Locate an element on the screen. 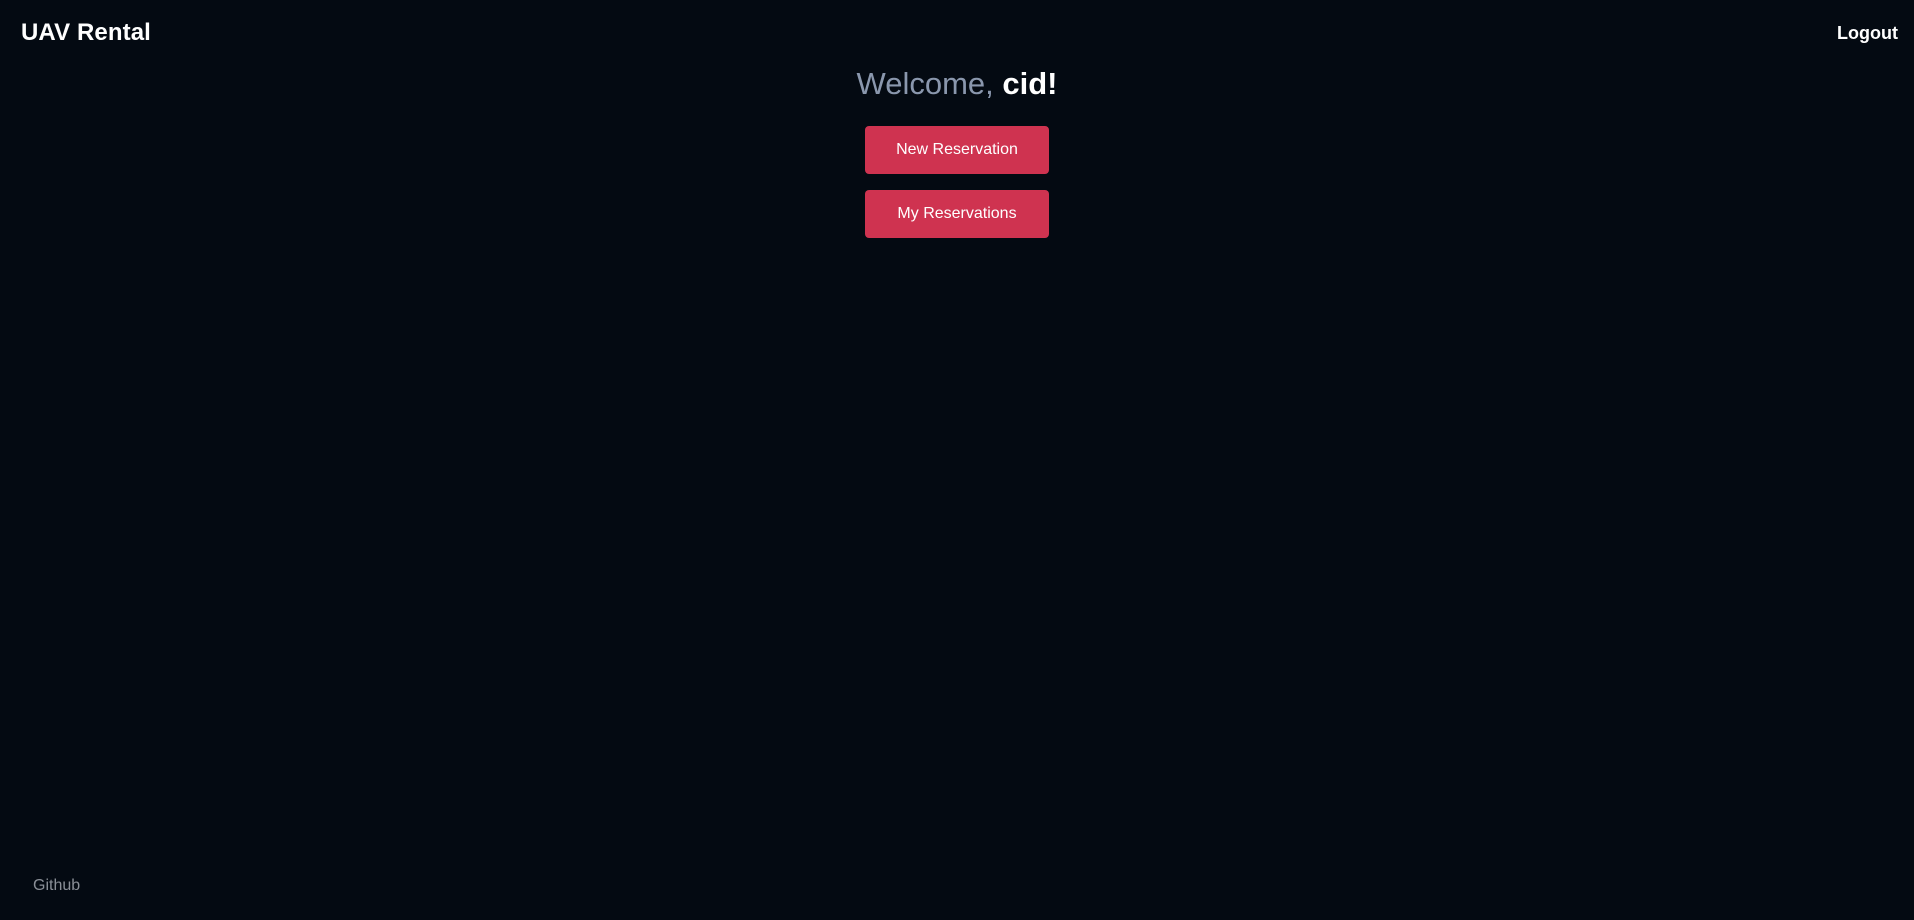  footer: Github is located at coordinates (56, 886).